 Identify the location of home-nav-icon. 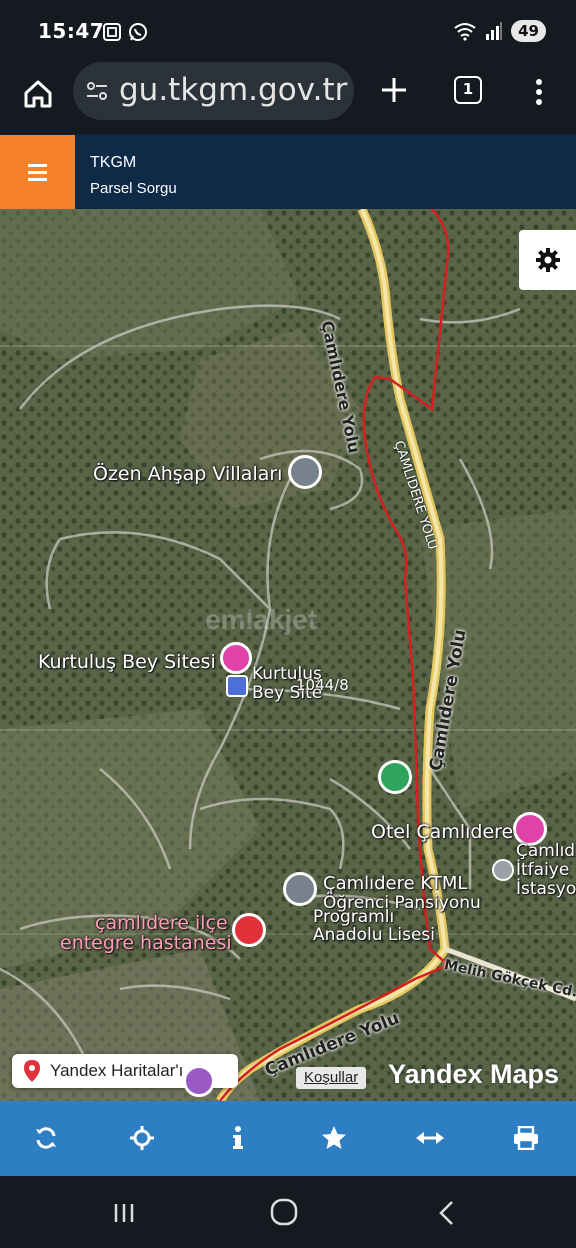
(284, 1213).